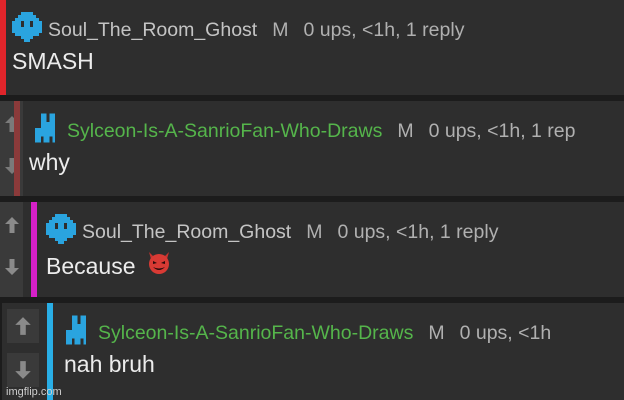  I want to click on comment-text-value: nah bruh, so click(109, 364).